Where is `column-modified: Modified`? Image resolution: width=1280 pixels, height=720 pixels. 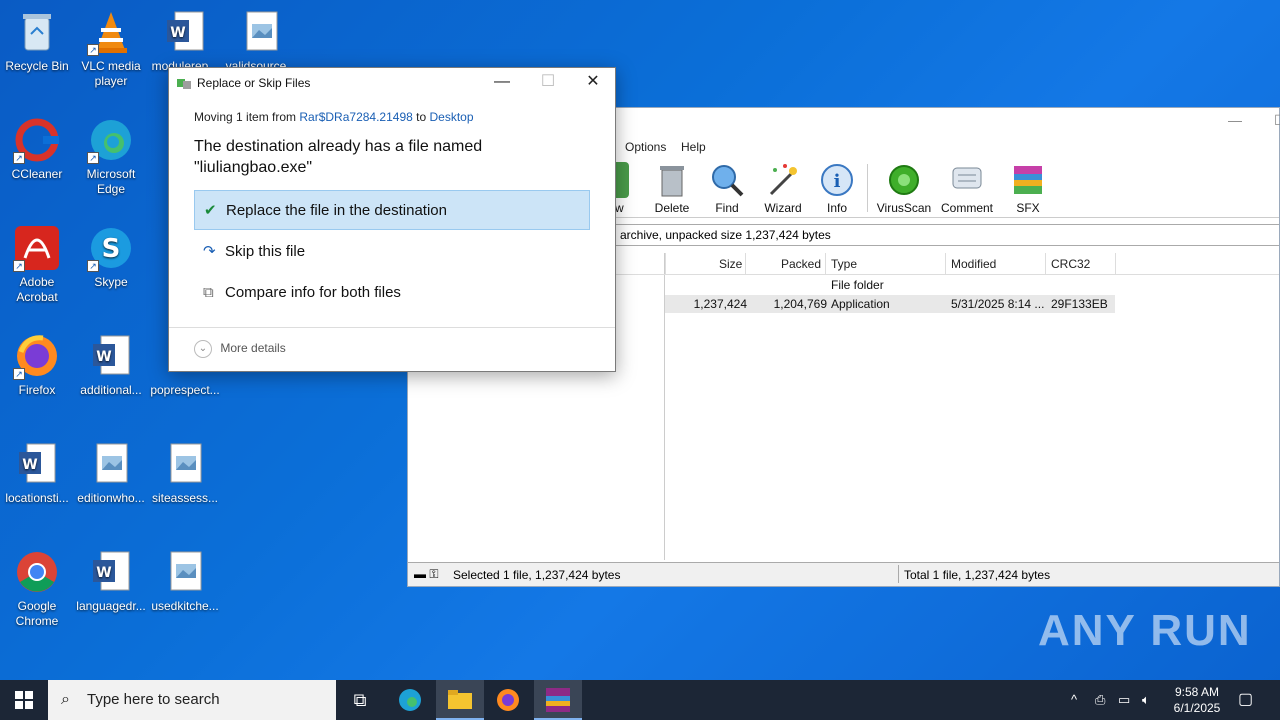
column-modified: Modified is located at coordinates (973, 264).